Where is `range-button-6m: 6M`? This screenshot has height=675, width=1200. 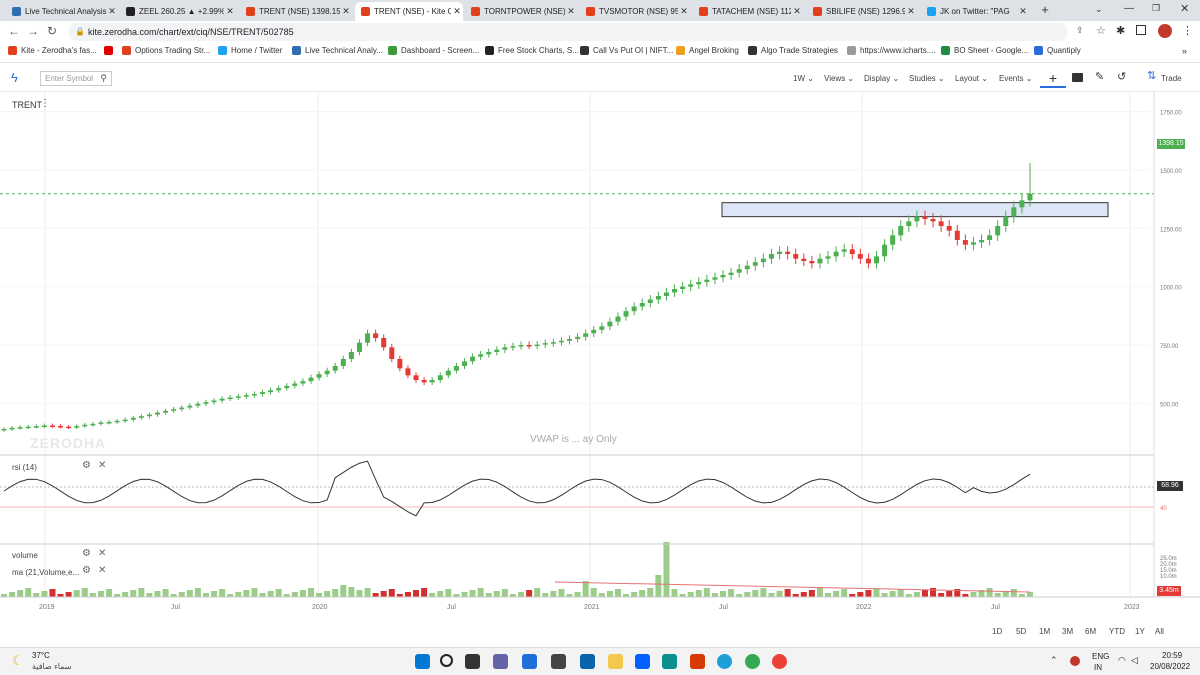
range-button-6m: 6M is located at coordinates (1090, 631).